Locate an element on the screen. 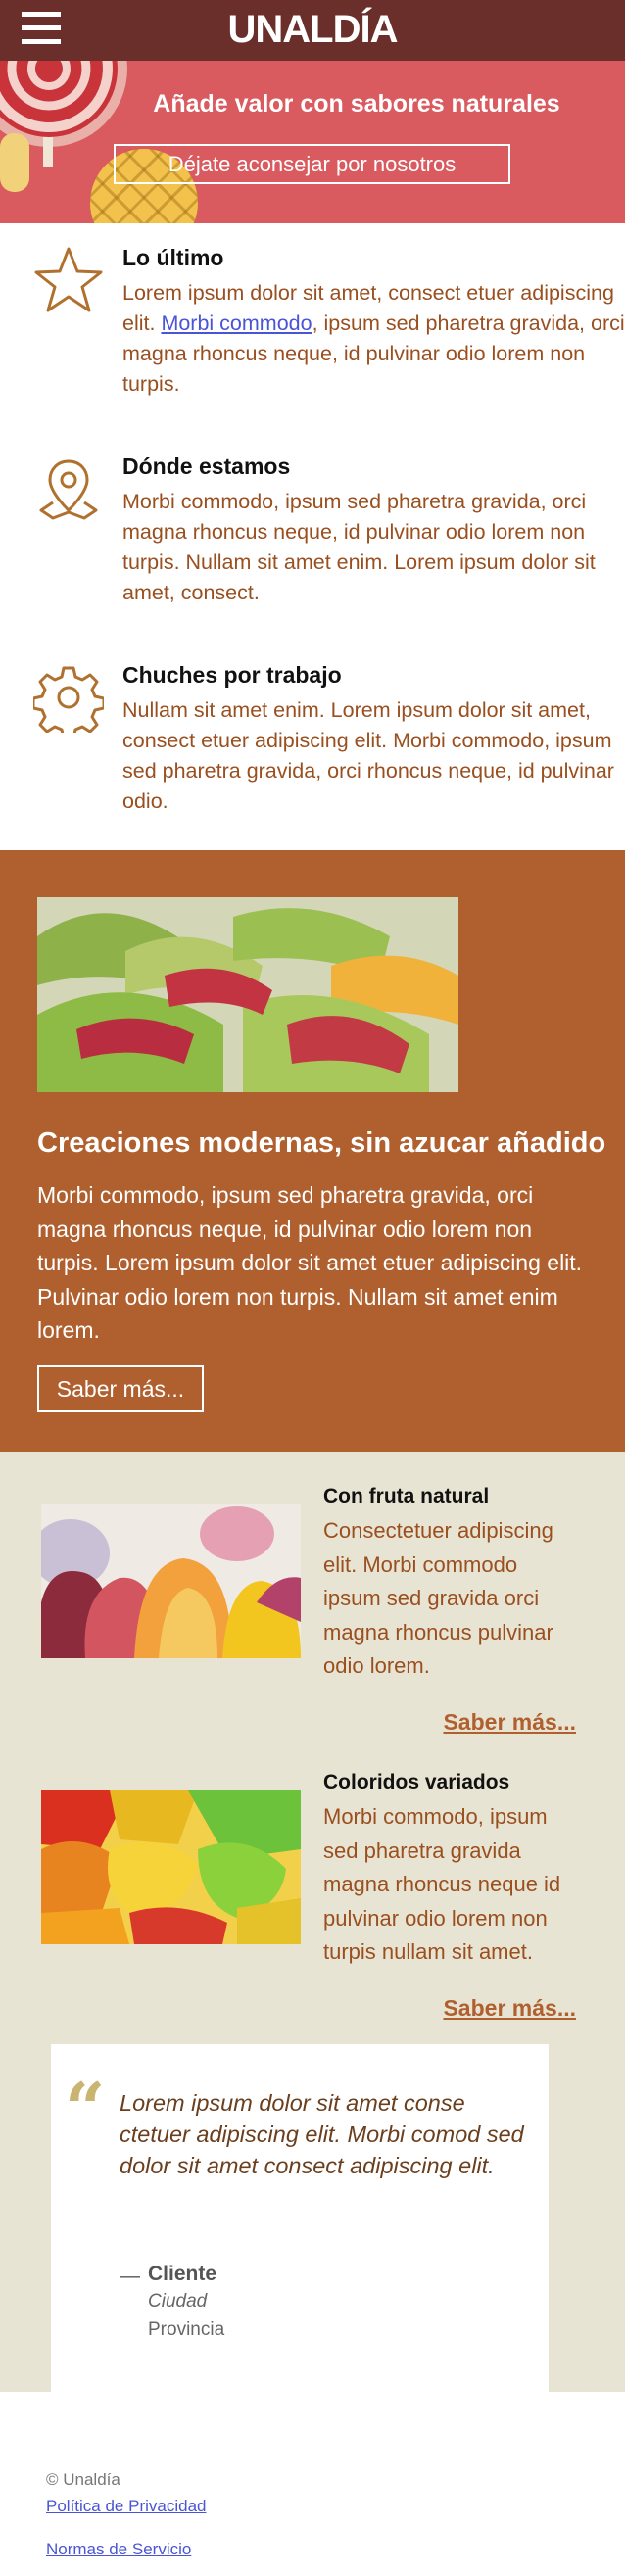 This screenshot has height=2576, width=625. terms-of-service-link: Normas de Servicio is located at coordinates (118, 2549).